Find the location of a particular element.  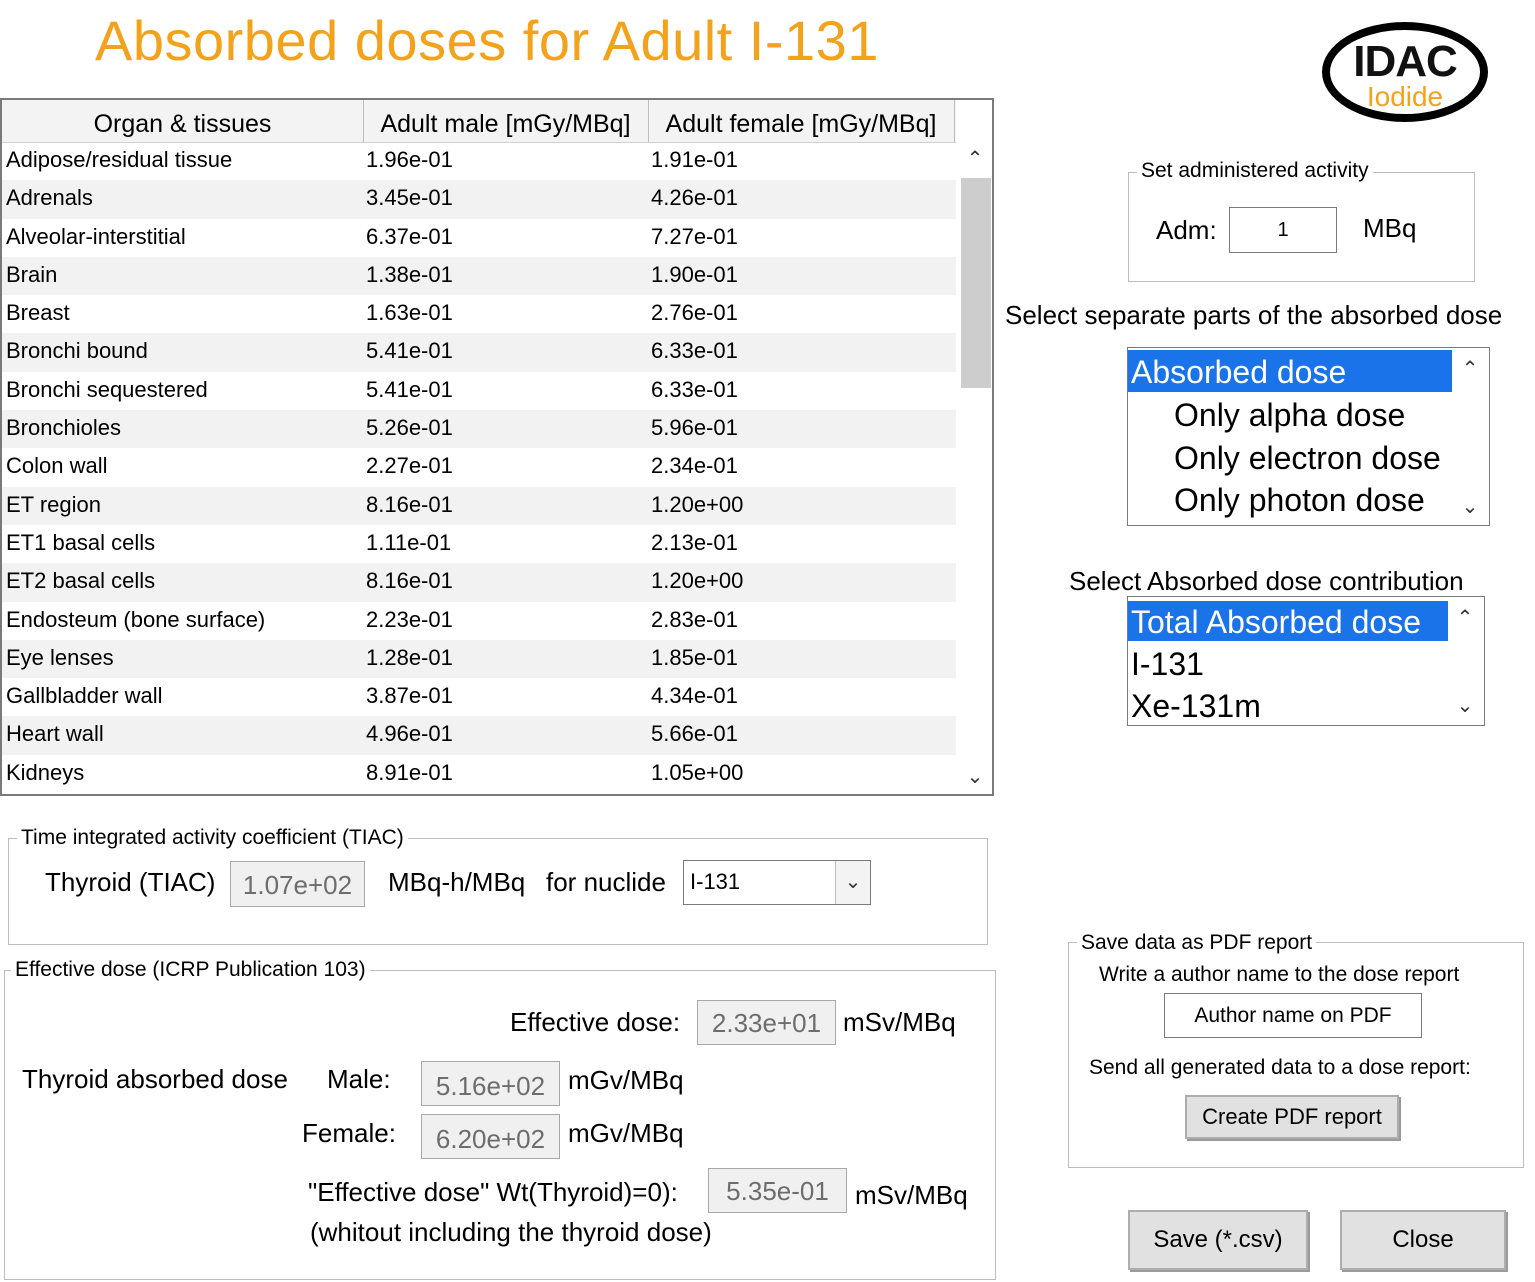

organ-cell: Eye lenses is located at coordinates (60, 657).